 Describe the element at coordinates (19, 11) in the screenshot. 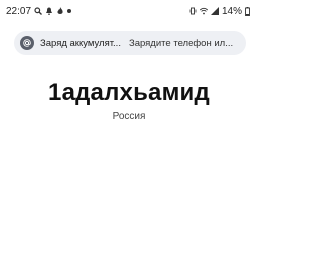

I see `status-time: 22:07` at that location.